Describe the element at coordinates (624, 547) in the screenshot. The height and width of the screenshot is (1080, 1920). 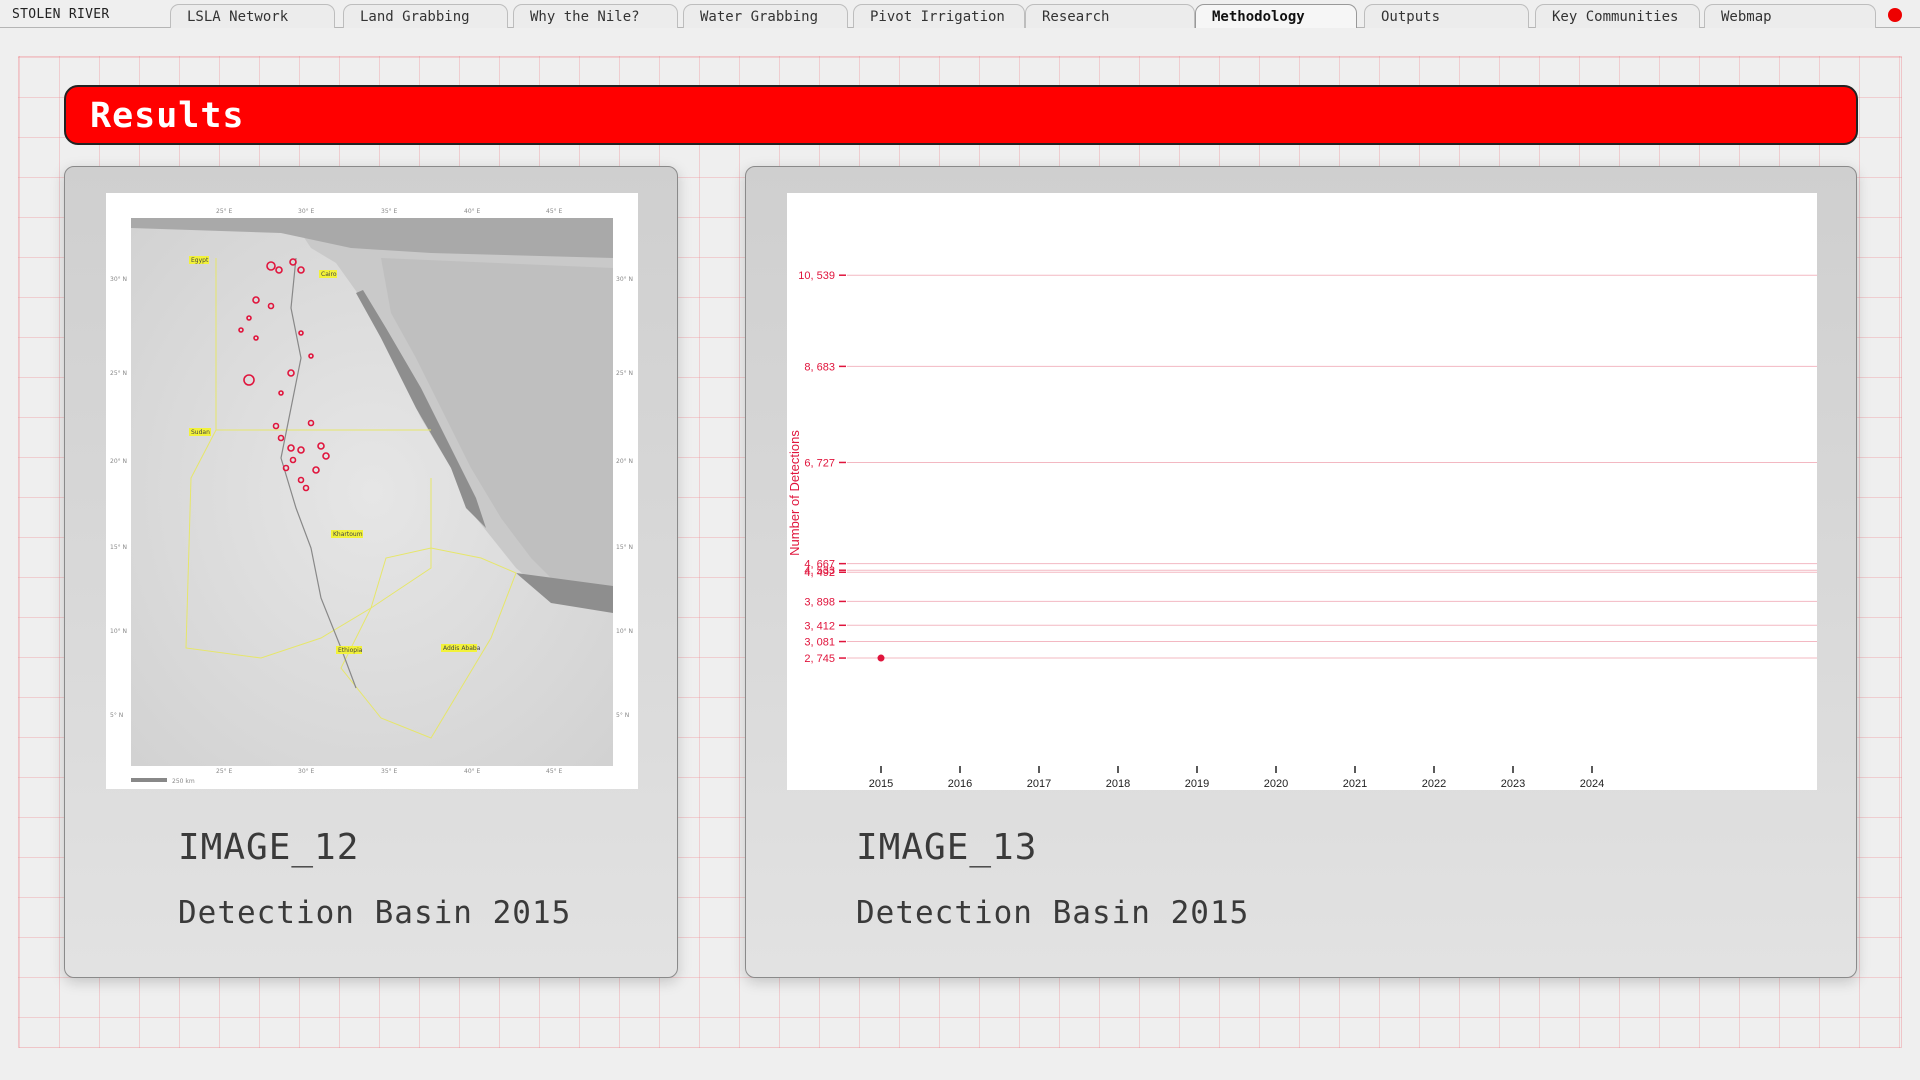
I see `lat-label-right: 15° N` at that location.